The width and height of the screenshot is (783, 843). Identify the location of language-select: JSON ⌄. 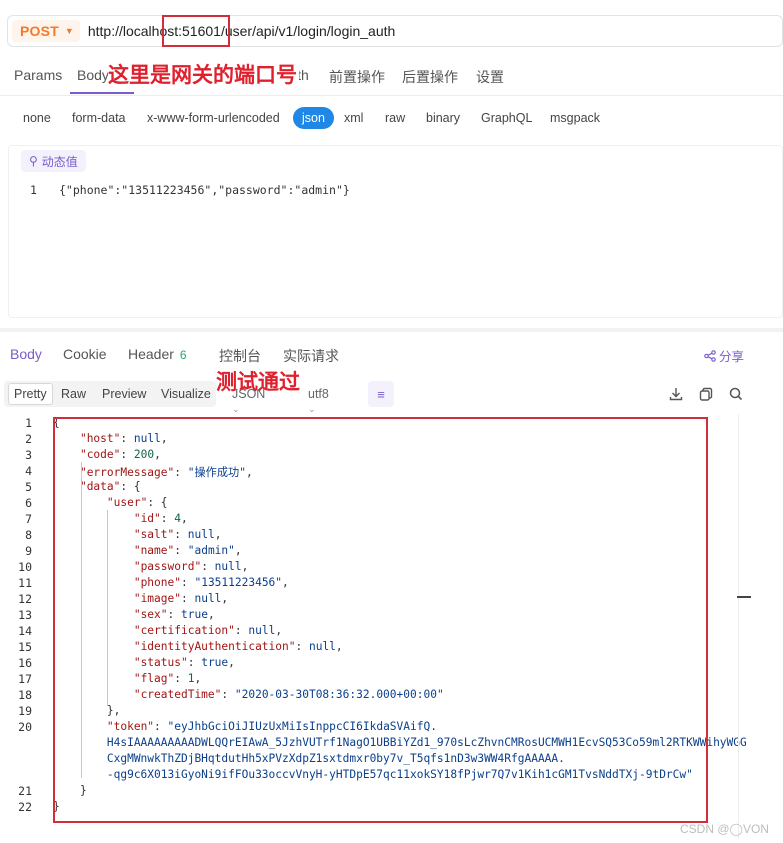
(248, 401).